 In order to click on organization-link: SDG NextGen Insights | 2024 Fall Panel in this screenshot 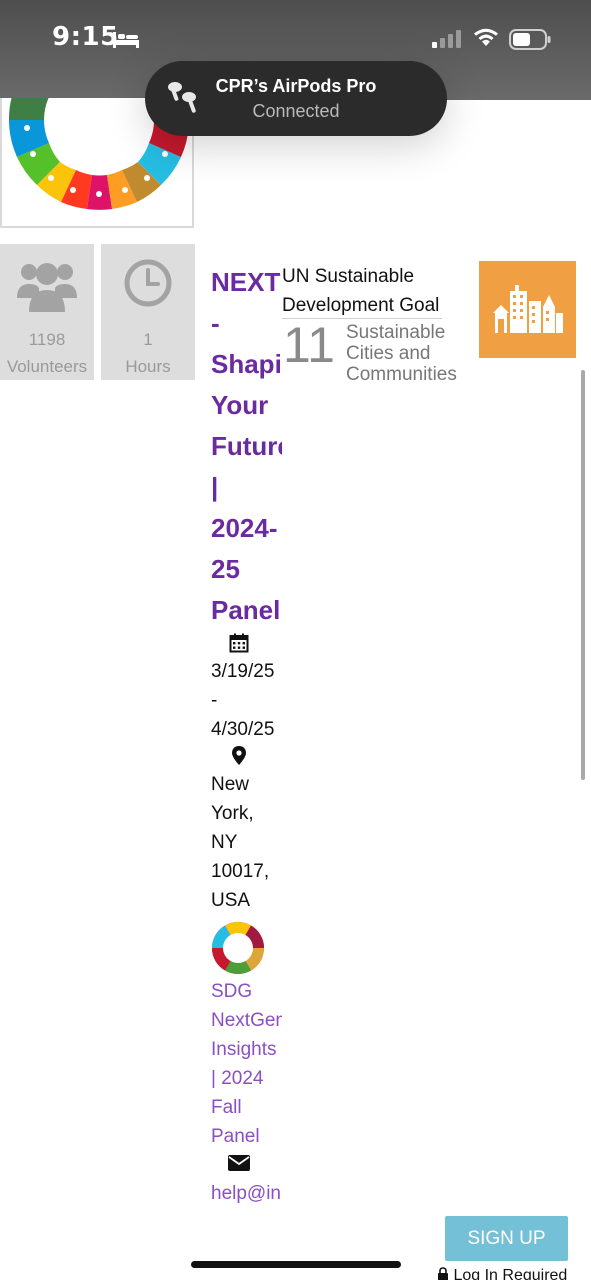, I will do `click(246, 1064)`.